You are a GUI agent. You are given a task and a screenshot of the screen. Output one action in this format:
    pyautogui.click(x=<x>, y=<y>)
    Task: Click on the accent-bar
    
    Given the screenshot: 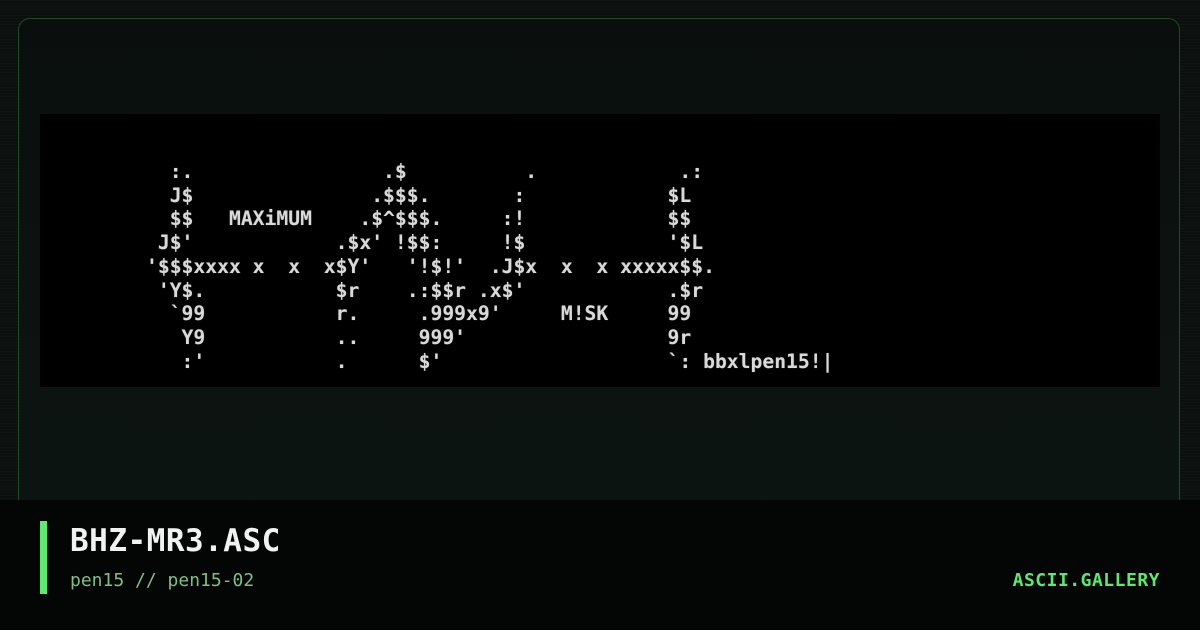 What is the action you would take?
    pyautogui.click(x=43, y=557)
    